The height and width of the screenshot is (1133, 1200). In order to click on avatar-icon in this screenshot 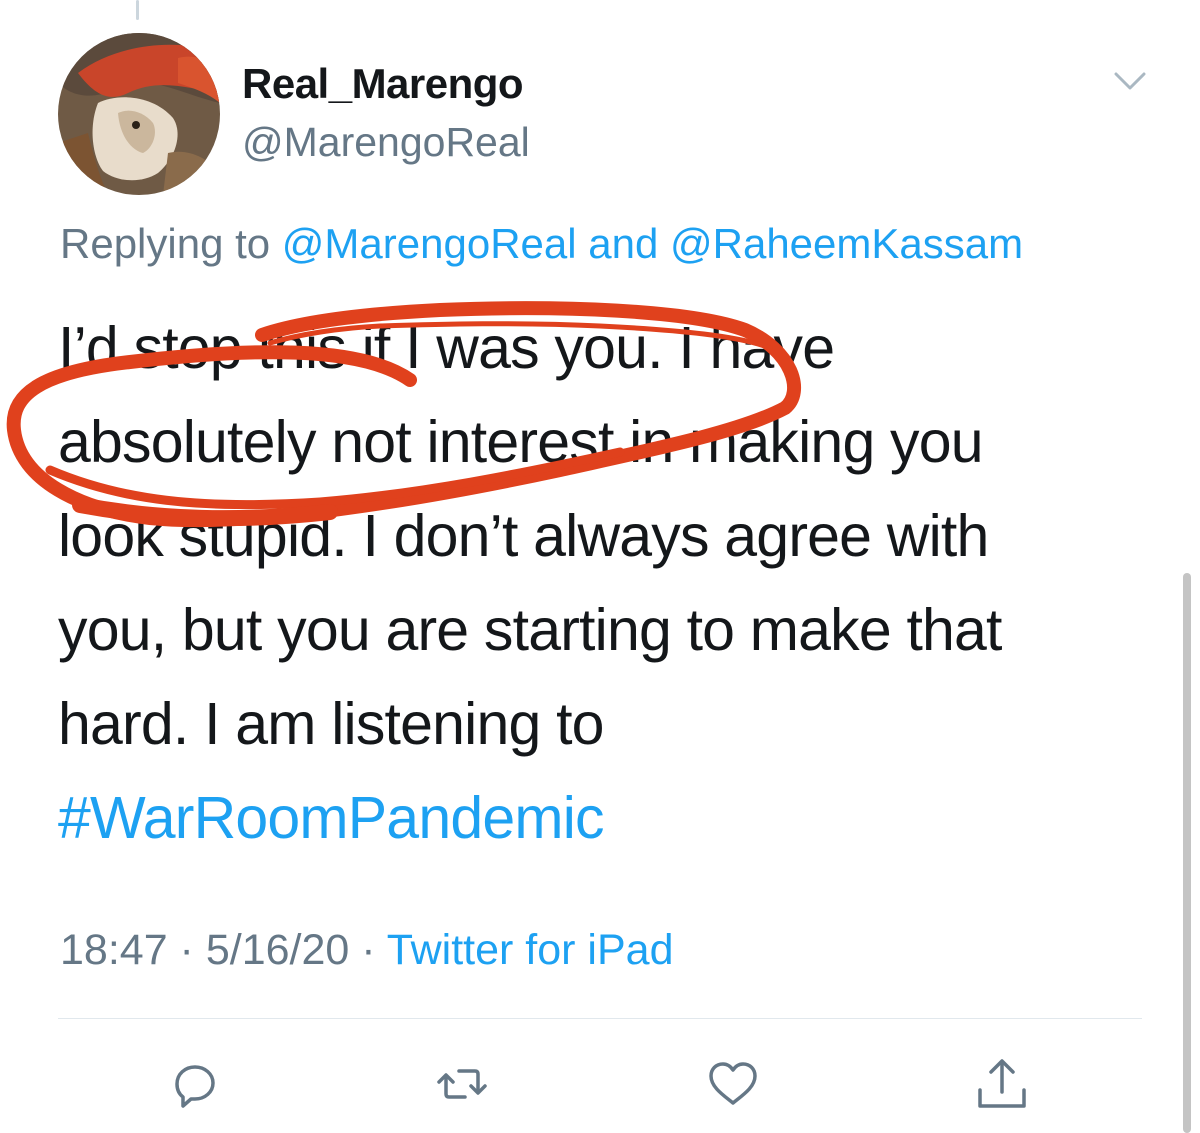, I will do `click(139, 114)`.